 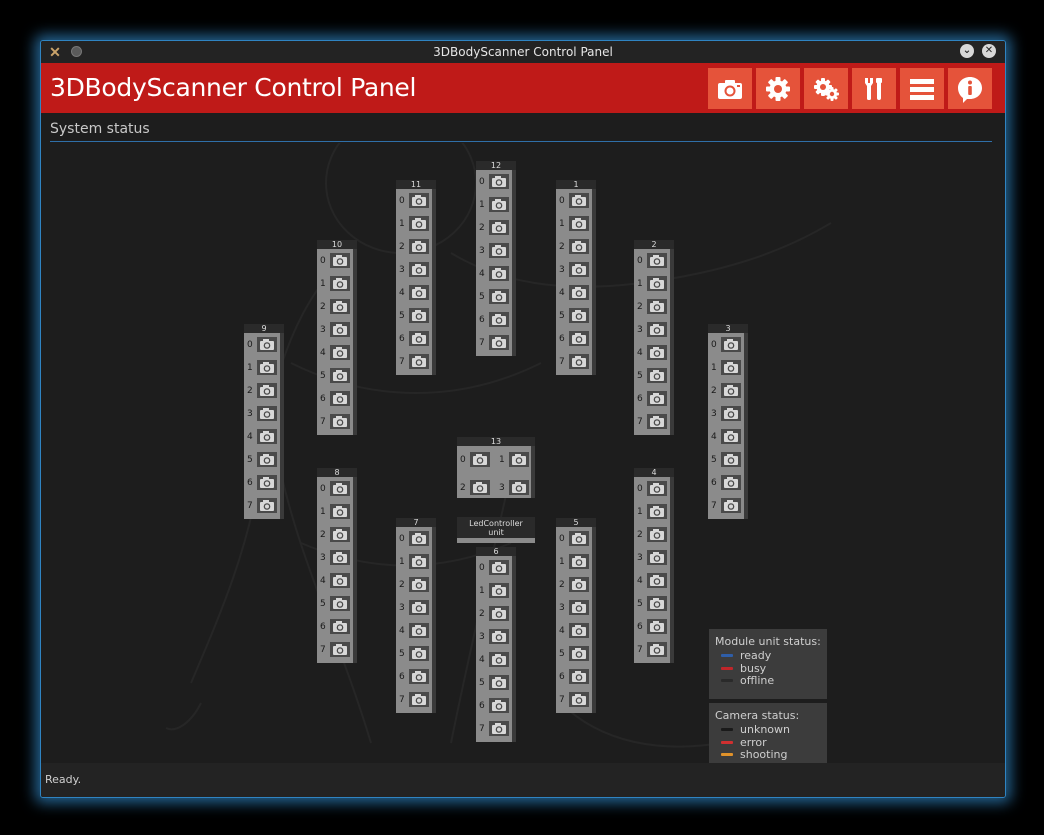 I want to click on camera-button, so click(x=730, y=88).